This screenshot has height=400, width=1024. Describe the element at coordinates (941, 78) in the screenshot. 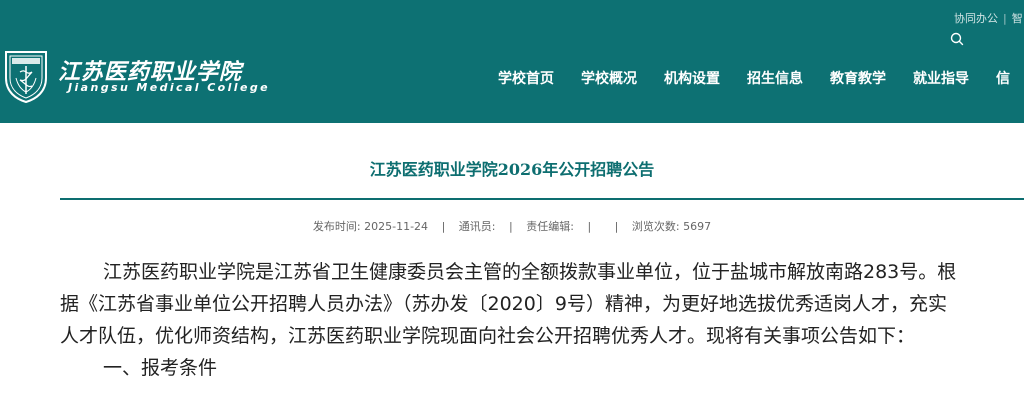

I see `nav-item-employment: 就业指导` at that location.